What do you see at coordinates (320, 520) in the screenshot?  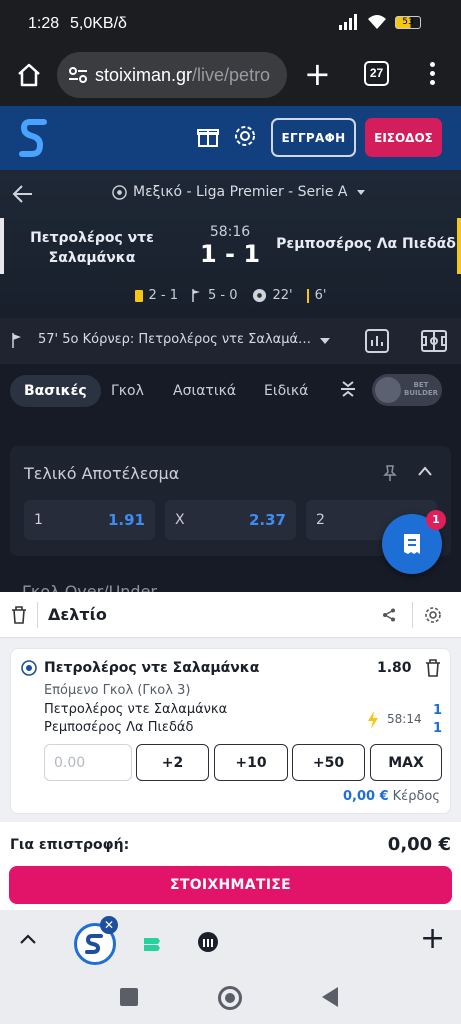 I see `odd-label: 2` at bounding box center [320, 520].